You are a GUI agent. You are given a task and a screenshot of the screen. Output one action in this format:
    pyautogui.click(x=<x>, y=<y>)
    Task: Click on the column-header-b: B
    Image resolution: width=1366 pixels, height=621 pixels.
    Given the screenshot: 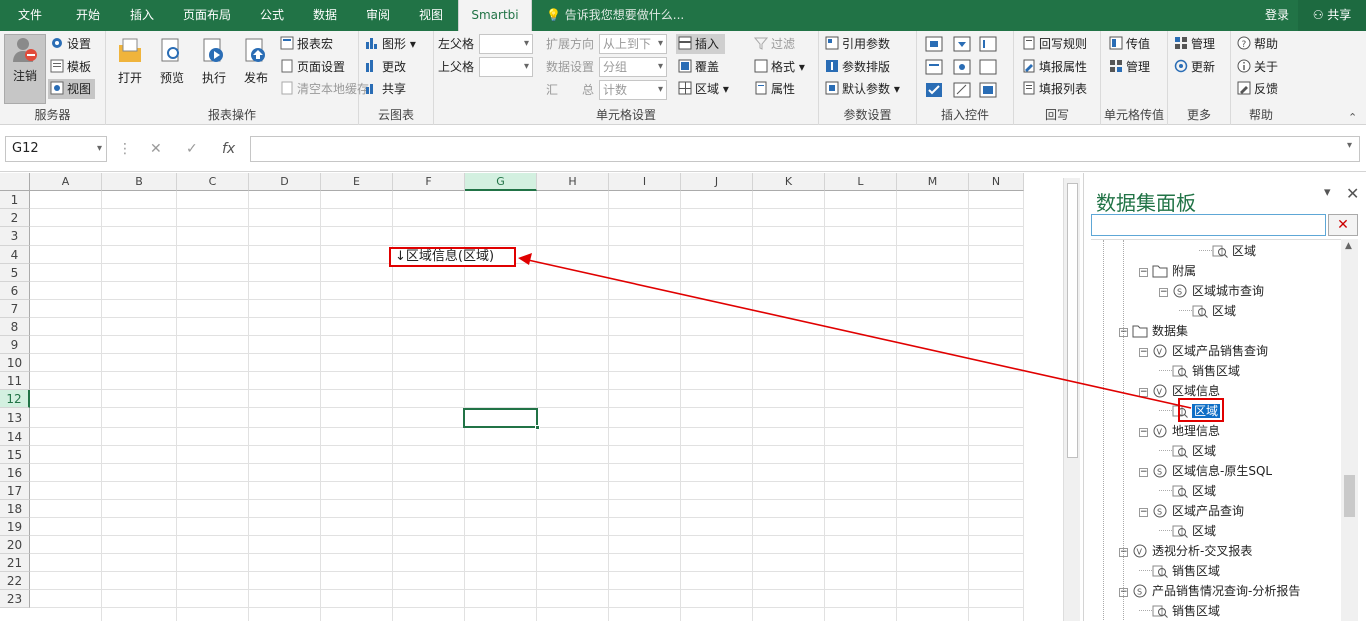 What is the action you would take?
    pyautogui.click(x=139, y=182)
    